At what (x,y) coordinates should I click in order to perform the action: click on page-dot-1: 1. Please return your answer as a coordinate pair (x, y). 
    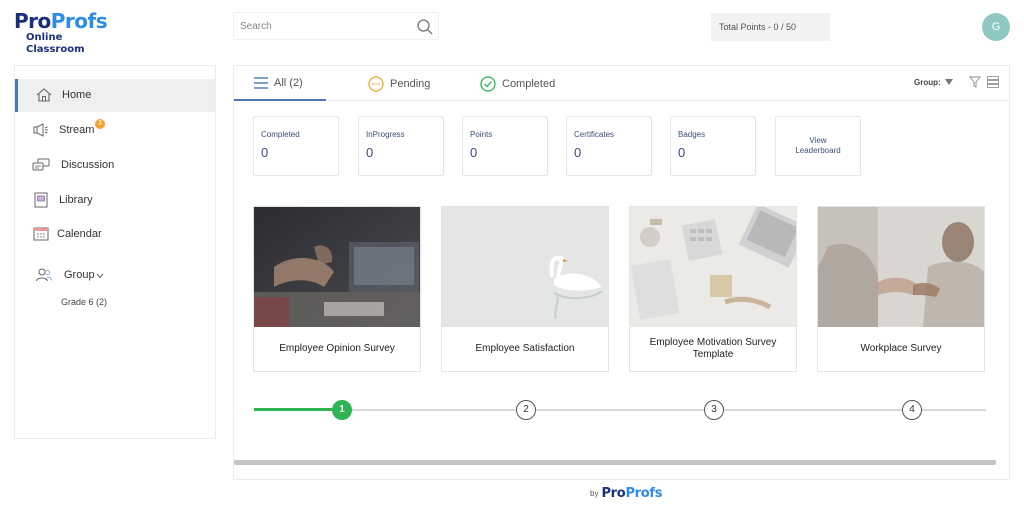
    Looking at the image, I should click on (342, 410).